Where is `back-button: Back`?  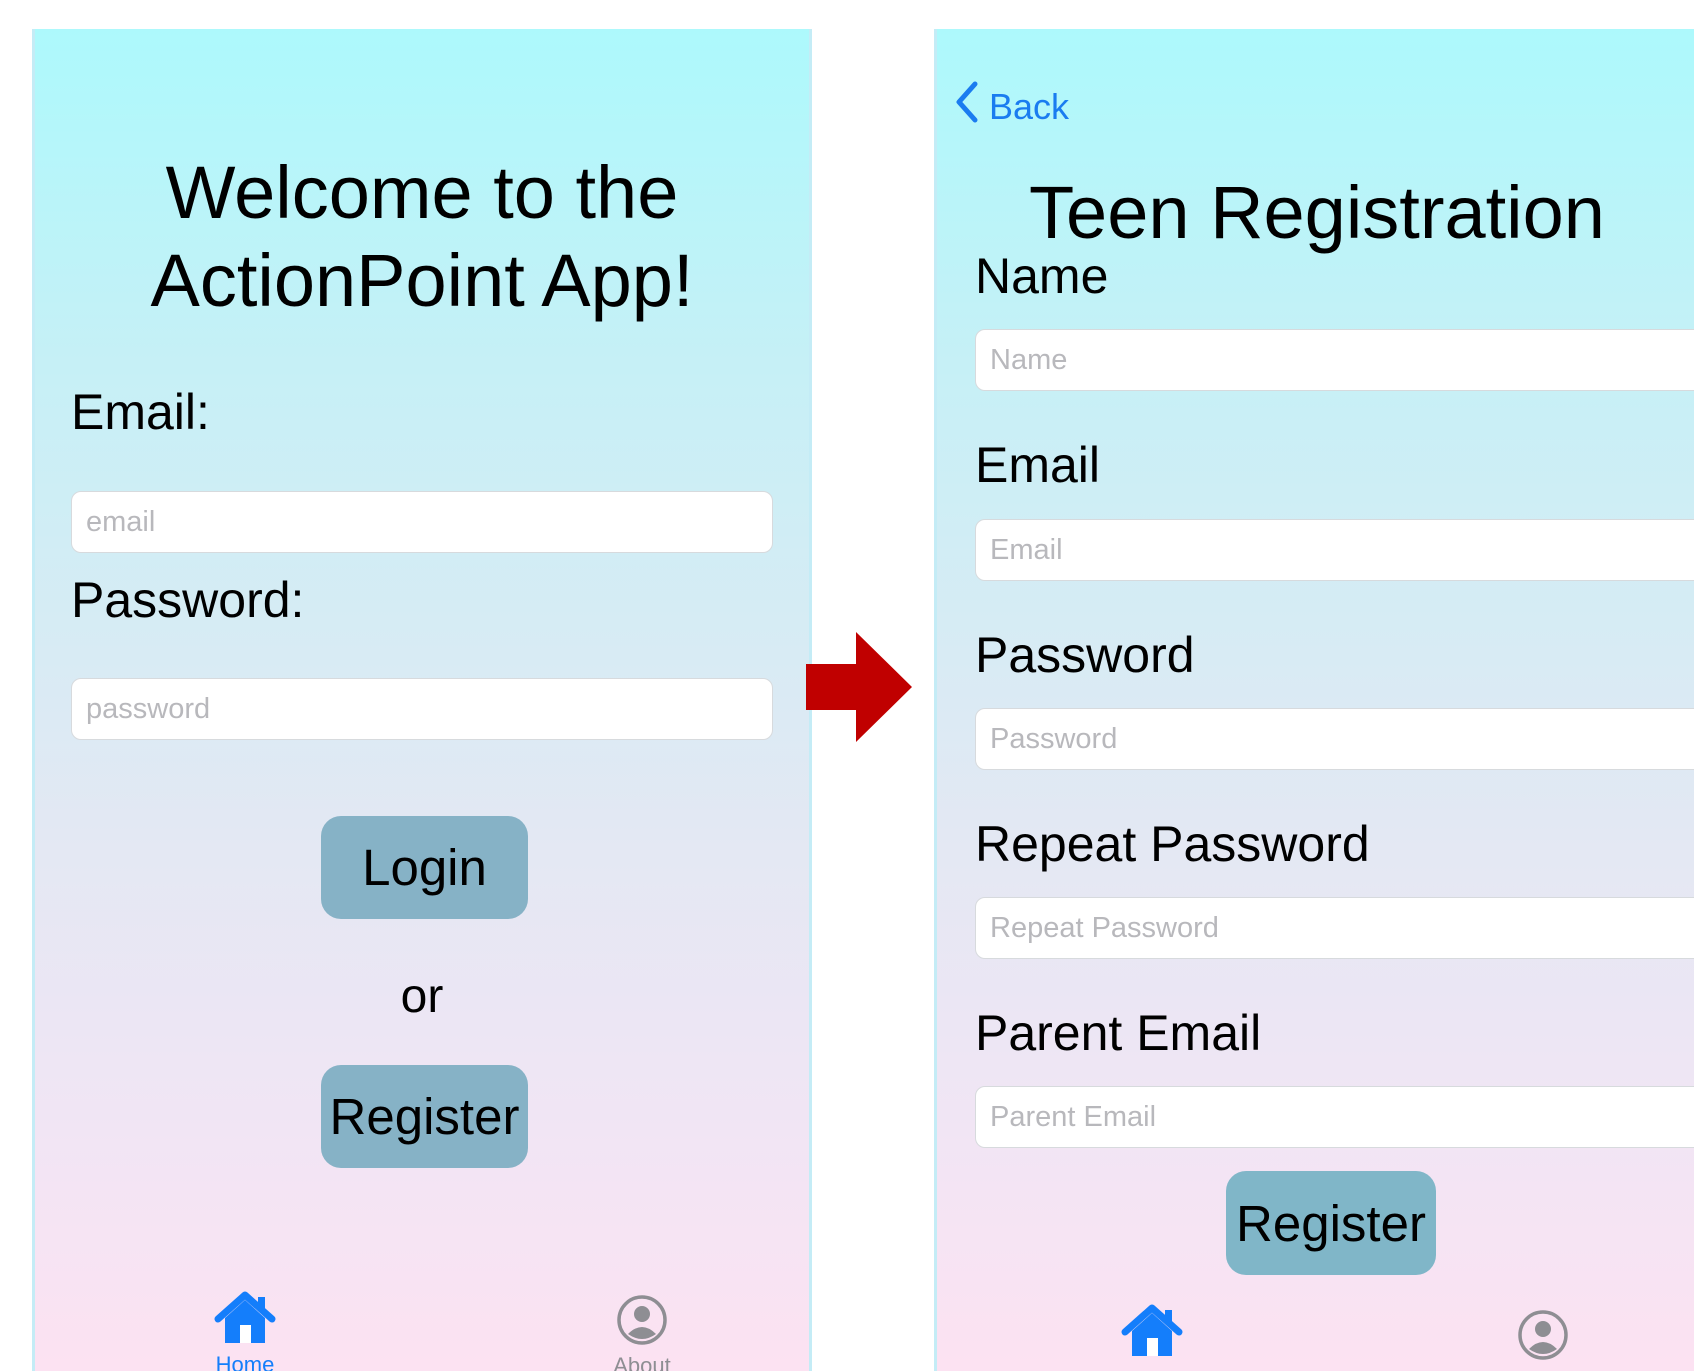 back-button: Back is located at coordinates (1012, 106).